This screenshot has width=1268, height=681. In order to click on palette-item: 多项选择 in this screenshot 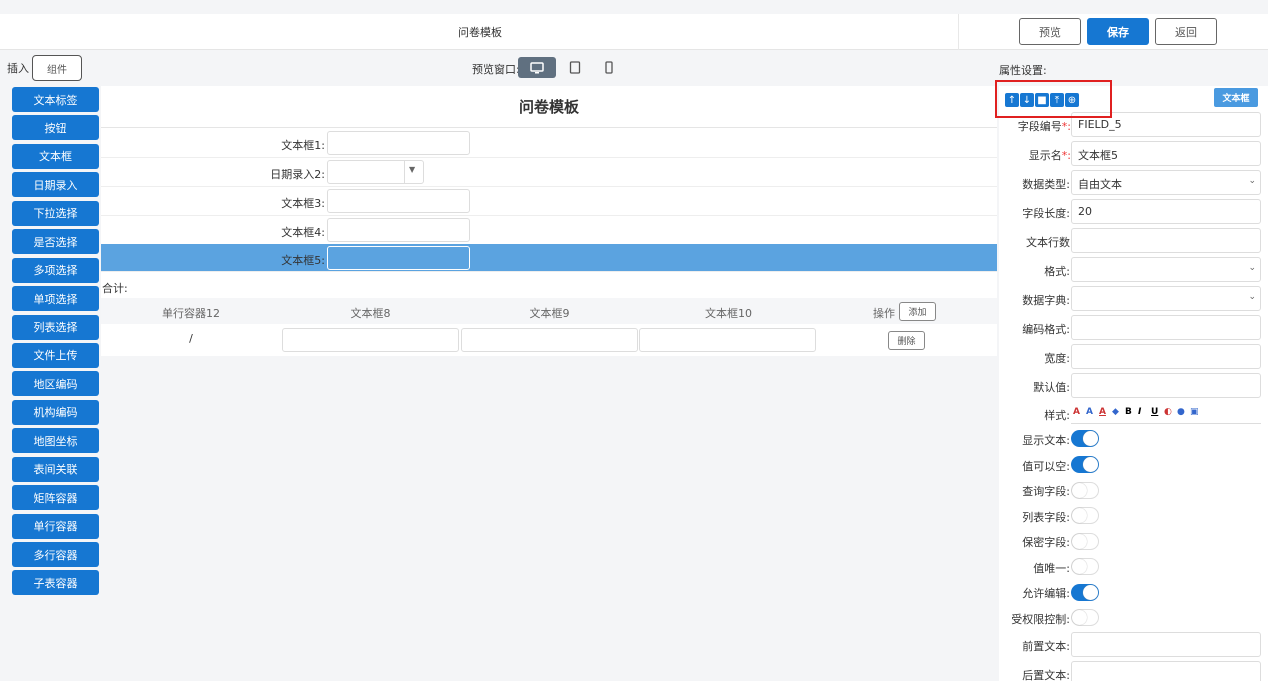, I will do `click(55, 270)`.